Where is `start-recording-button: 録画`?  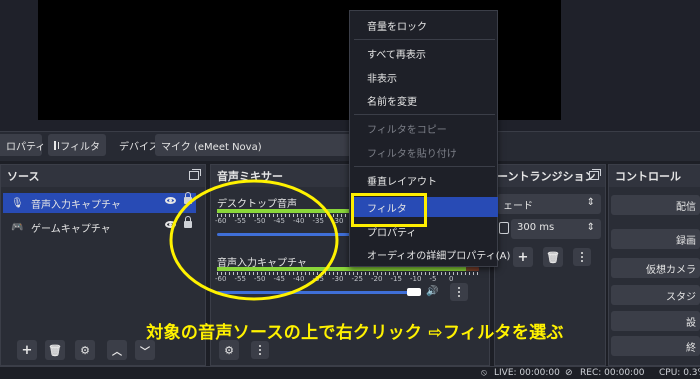
start-recording-button: 録画 is located at coordinates (655, 239).